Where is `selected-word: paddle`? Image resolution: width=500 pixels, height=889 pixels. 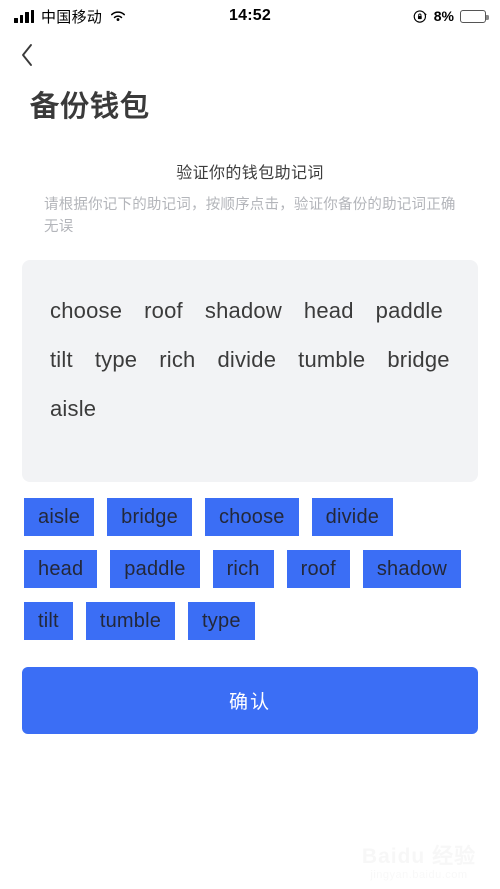
selected-word: paddle is located at coordinates (409, 310).